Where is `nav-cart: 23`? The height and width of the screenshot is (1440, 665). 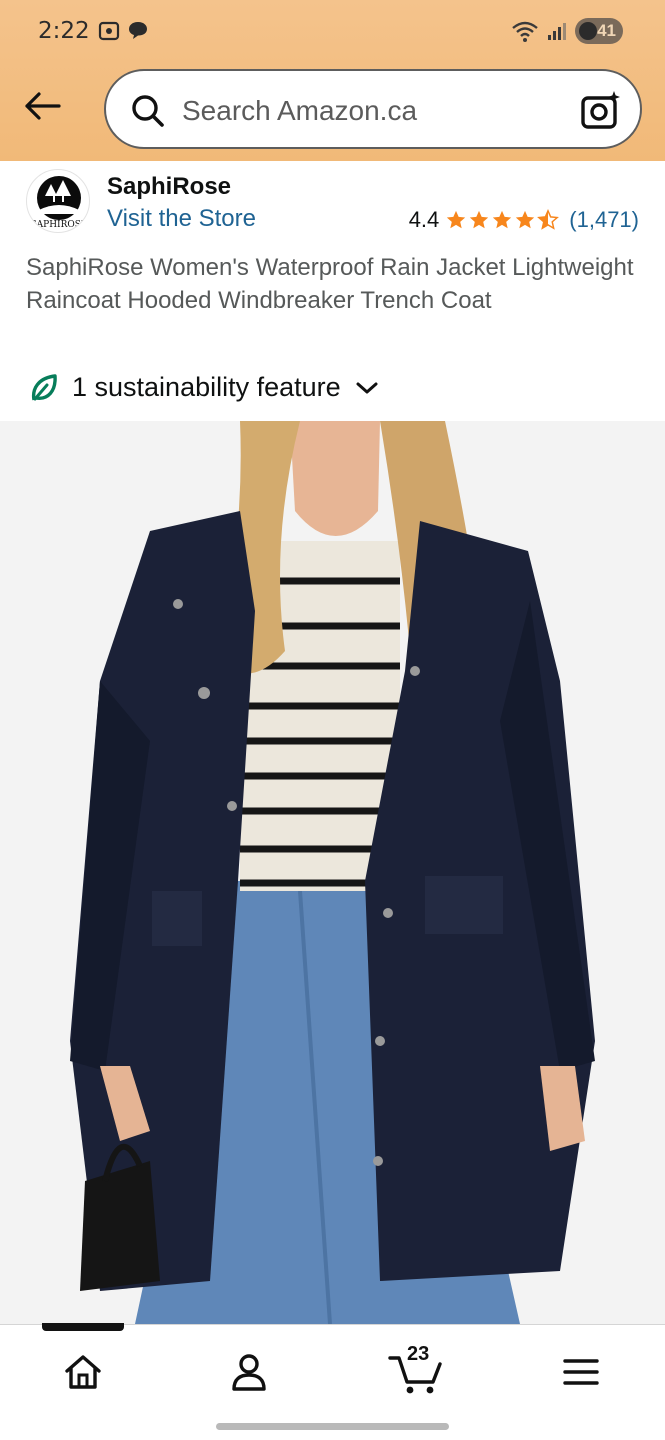
nav-cart: 23 is located at coordinates (415, 1370).